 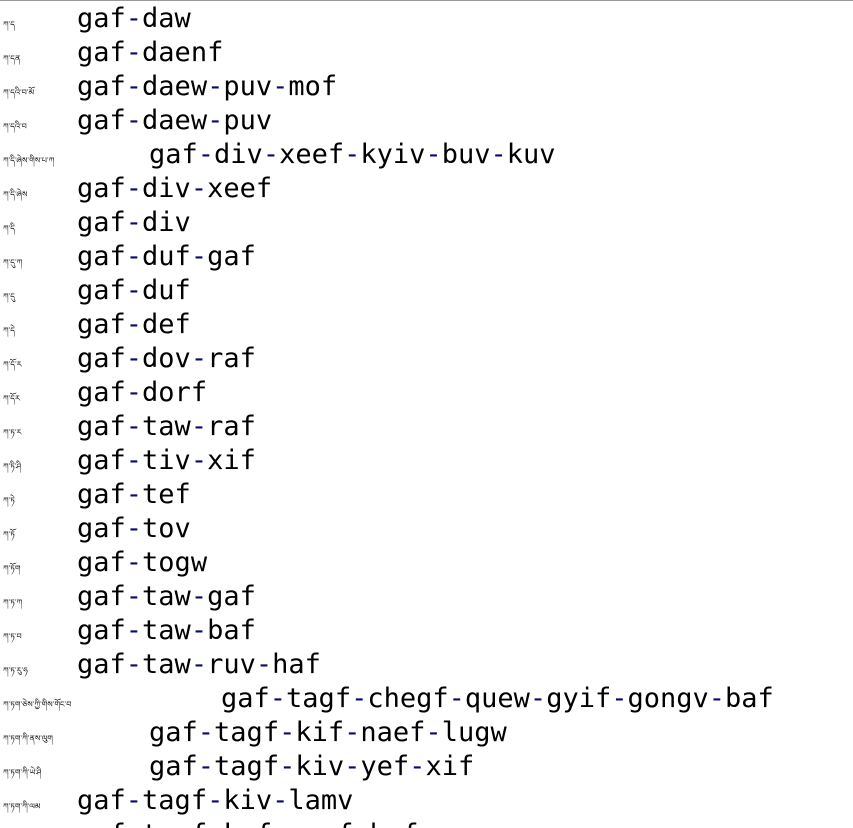 I want to click on tibetan-text: ཀ་དའི་བ, so click(x=15, y=126).